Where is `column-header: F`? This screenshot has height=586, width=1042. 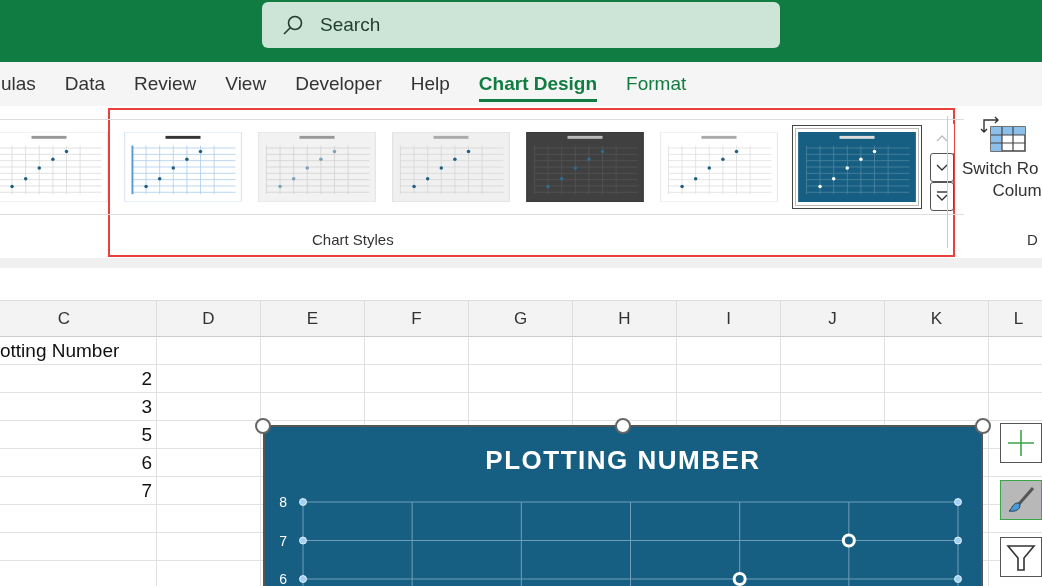
column-header: F is located at coordinates (417, 319).